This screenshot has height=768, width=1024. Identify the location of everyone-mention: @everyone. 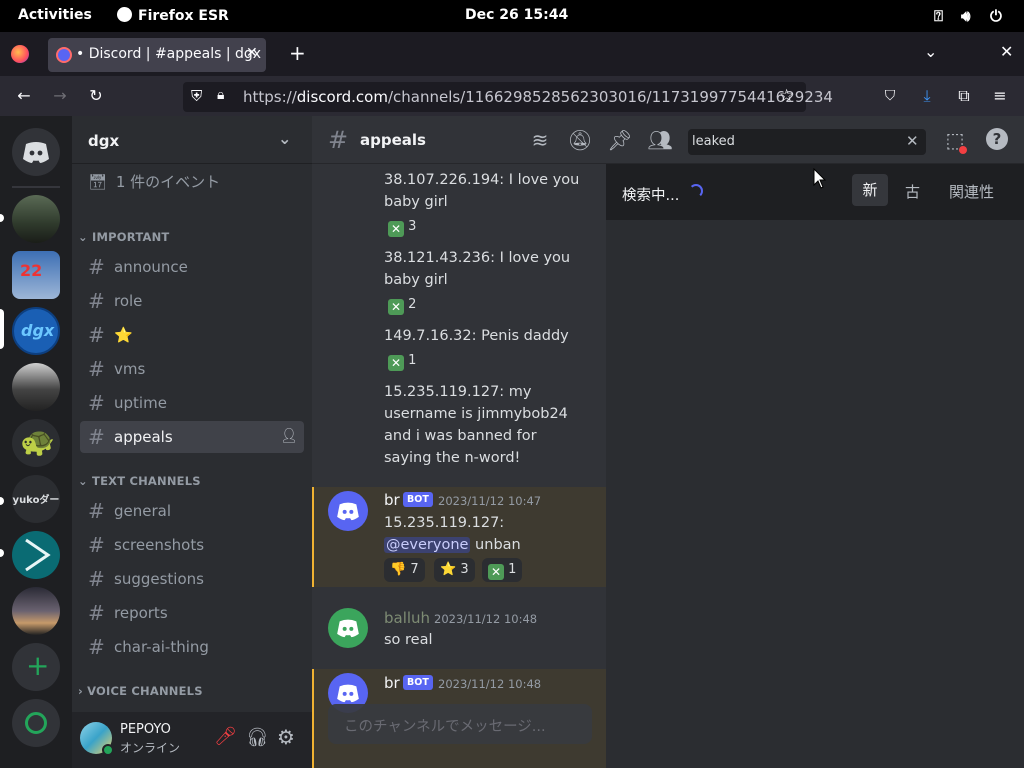
(427, 545).